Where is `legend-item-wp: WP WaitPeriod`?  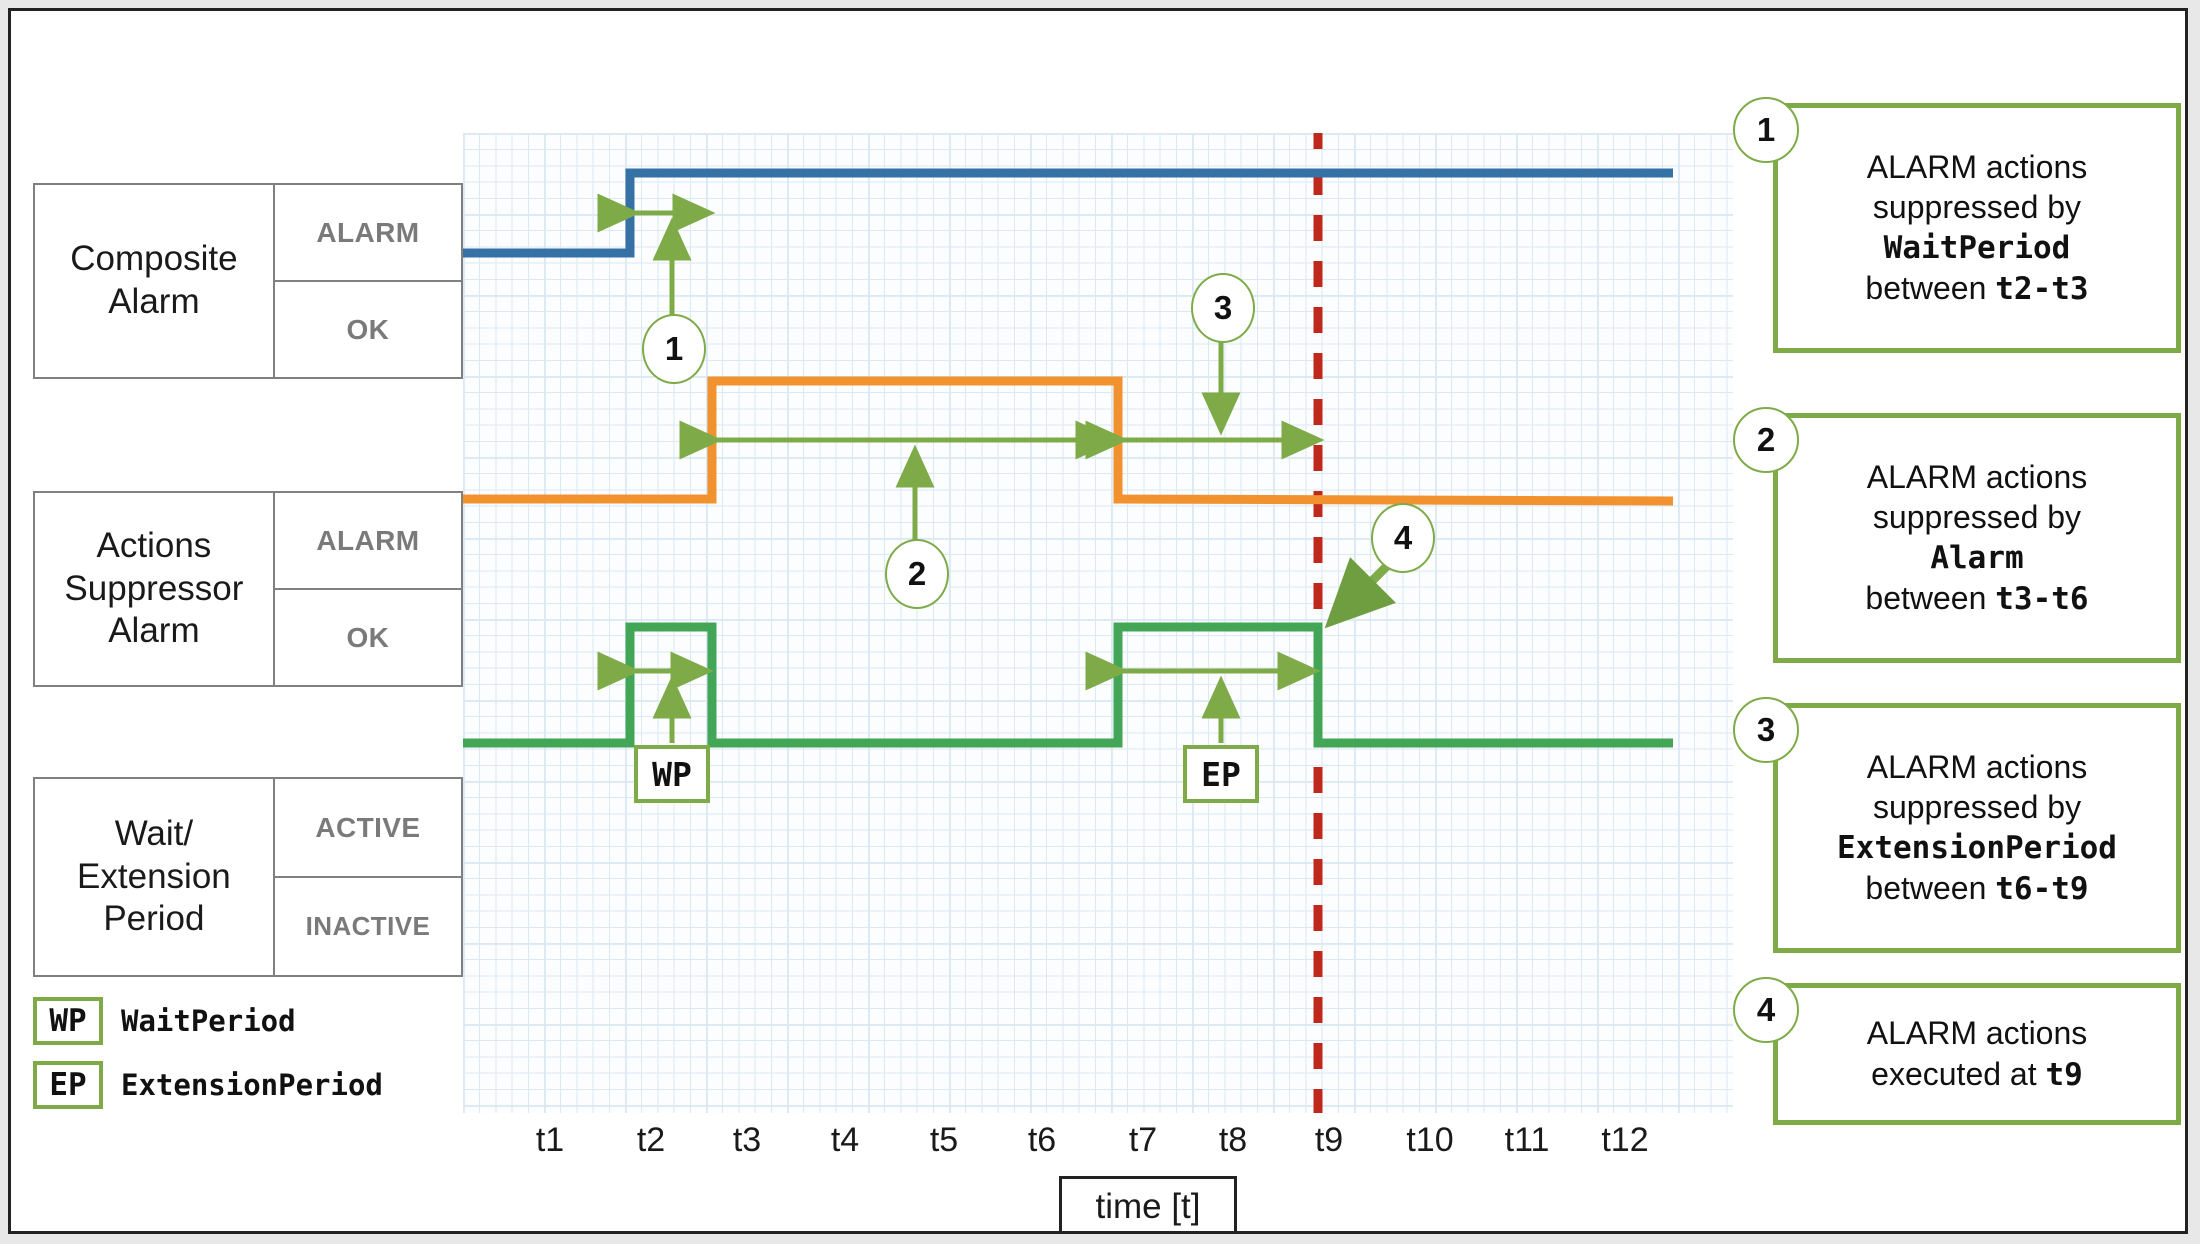
legend-item-wp: WP WaitPeriod is located at coordinates (208, 1021).